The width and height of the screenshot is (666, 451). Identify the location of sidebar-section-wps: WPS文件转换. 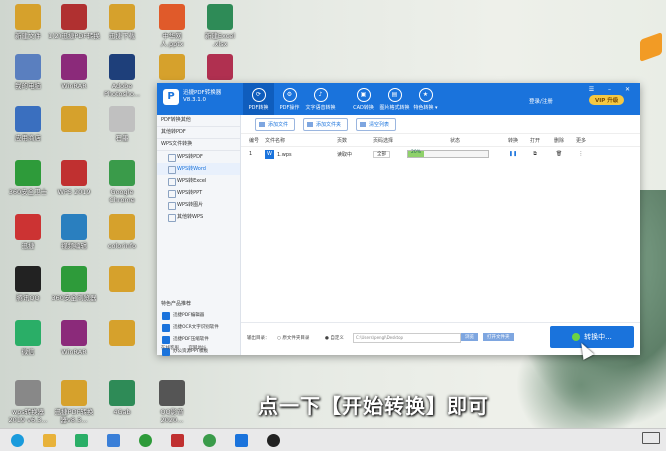
(198, 145).